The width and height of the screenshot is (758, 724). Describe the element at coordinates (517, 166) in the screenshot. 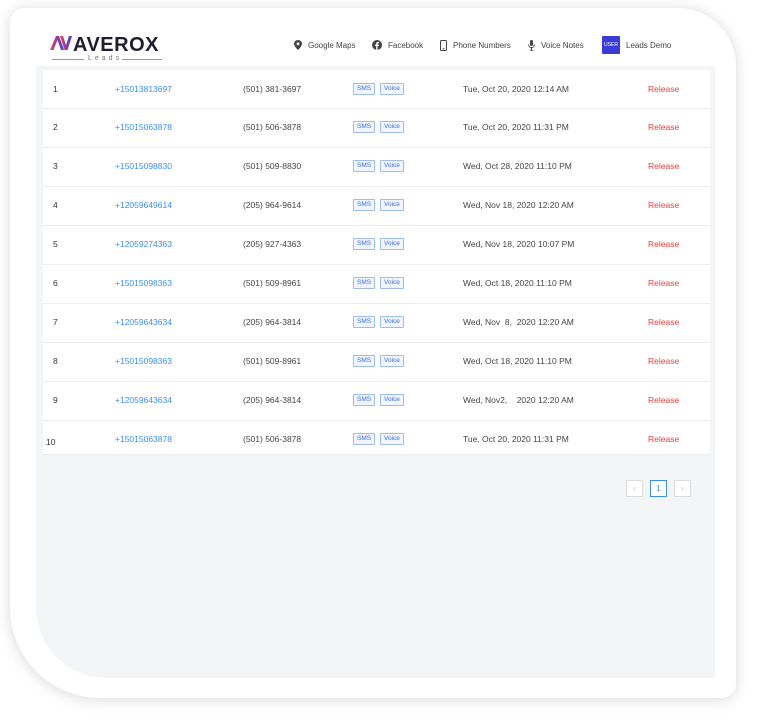

I see `created-date: Wed, Oct 28, 2020 11:10 PM` at that location.